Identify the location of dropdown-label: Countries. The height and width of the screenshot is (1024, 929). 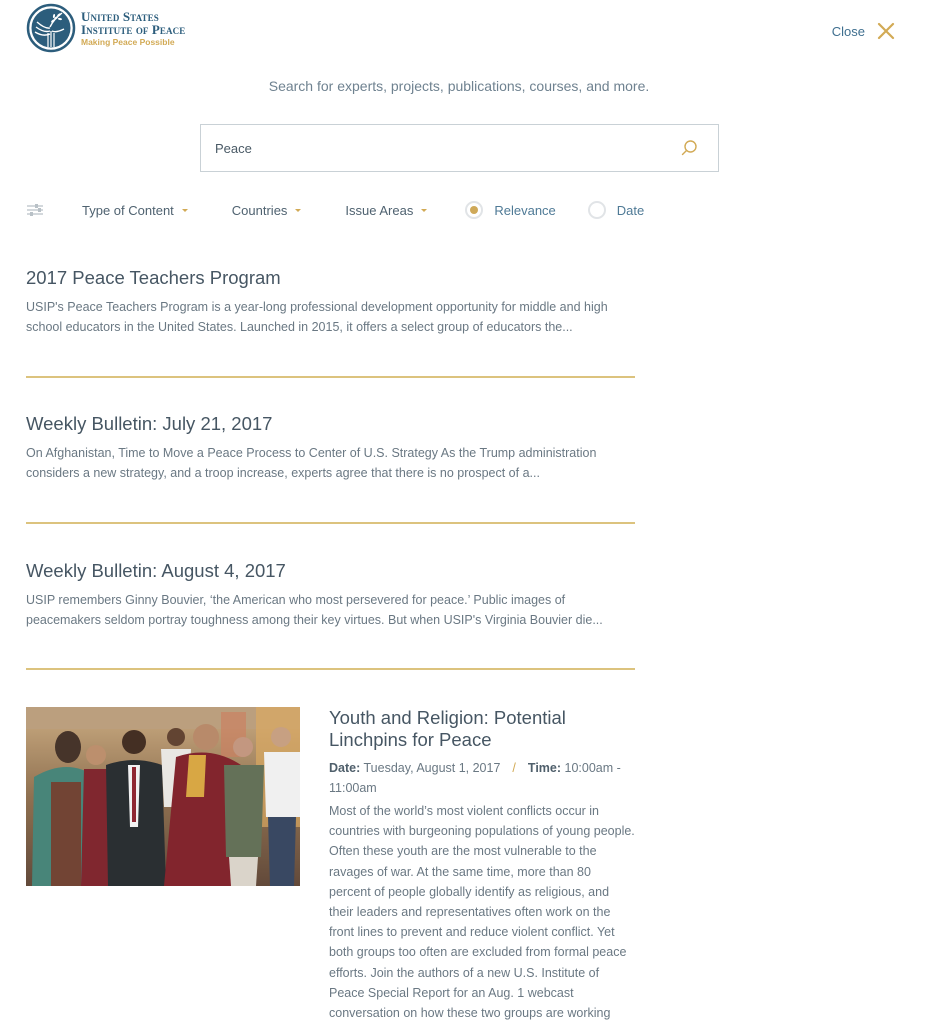
(259, 210).